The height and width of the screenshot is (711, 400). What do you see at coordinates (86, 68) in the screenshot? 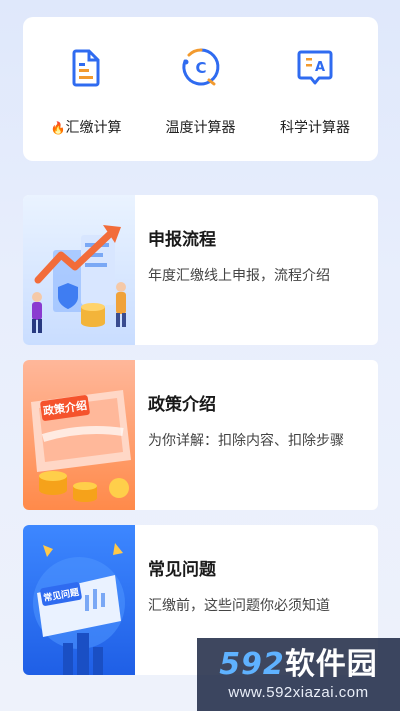
I see `document-icon` at bounding box center [86, 68].